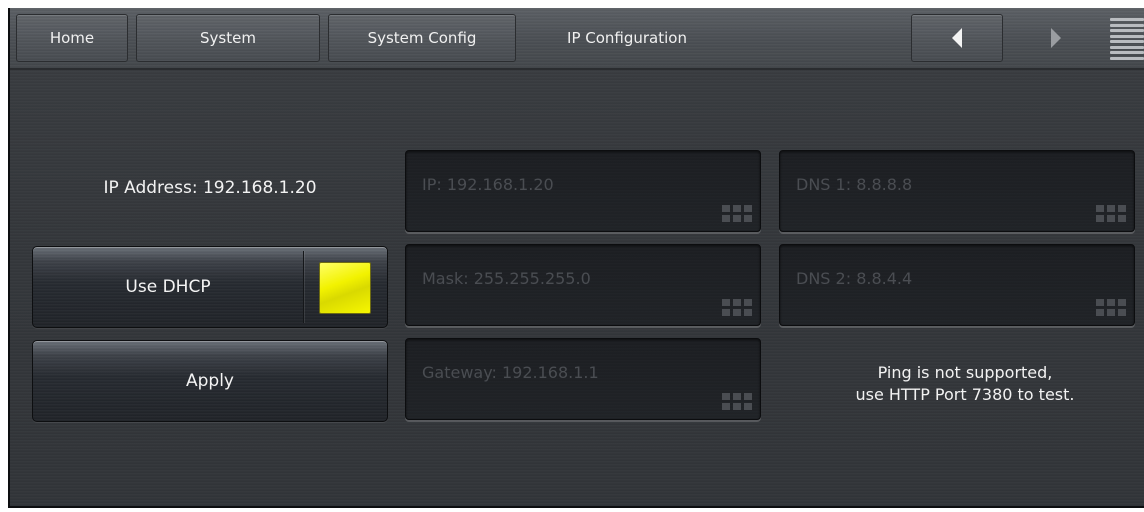  I want to click on gateway-field: Gateway: 192.168.1.1, so click(583, 379).